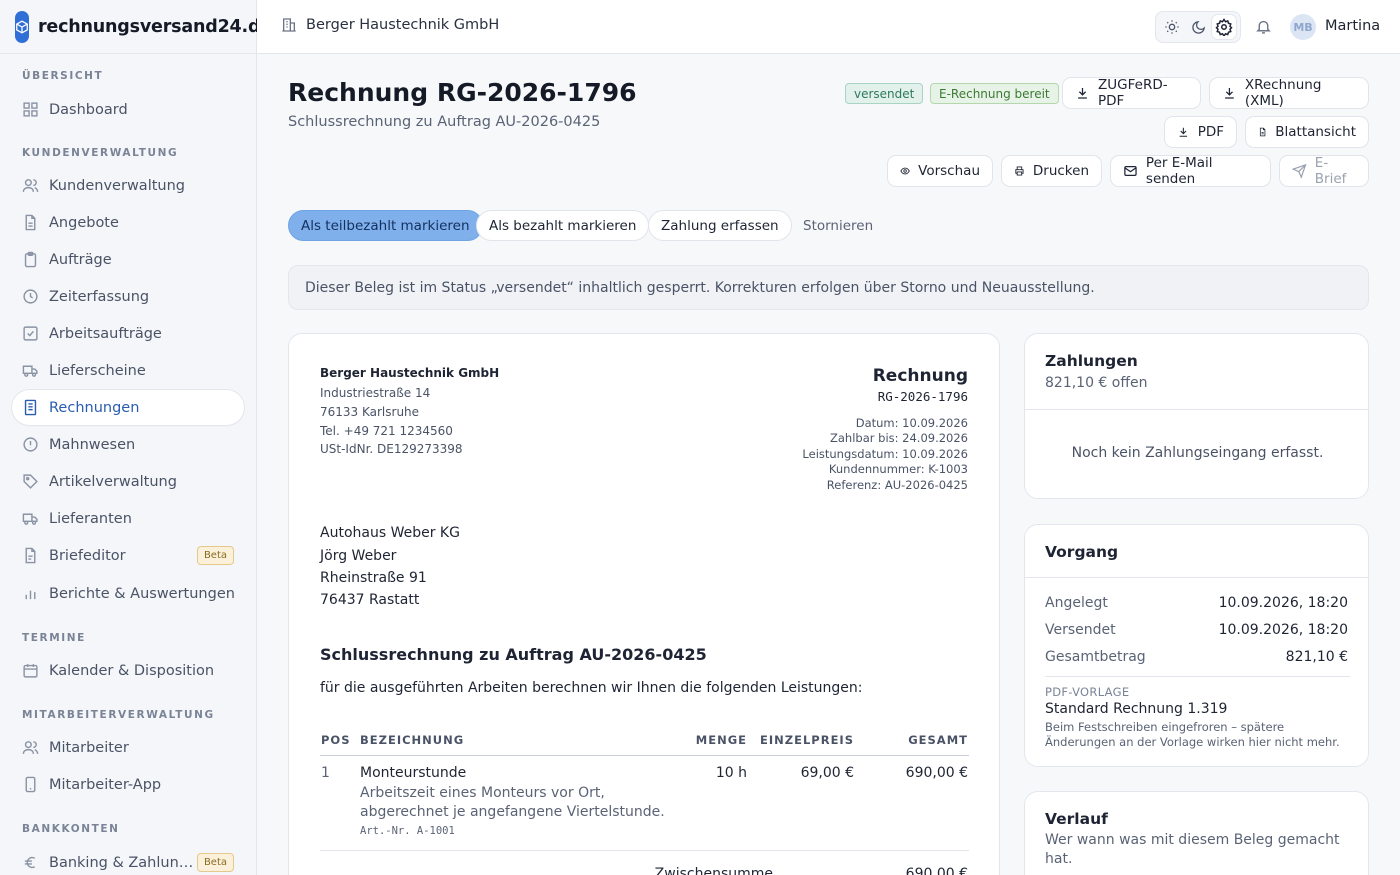 The width and height of the screenshot is (1400, 875). Describe the element at coordinates (897, 485) in the screenshot. I see `invoice-reference: Referenz: AU-2026-0425` at that location.